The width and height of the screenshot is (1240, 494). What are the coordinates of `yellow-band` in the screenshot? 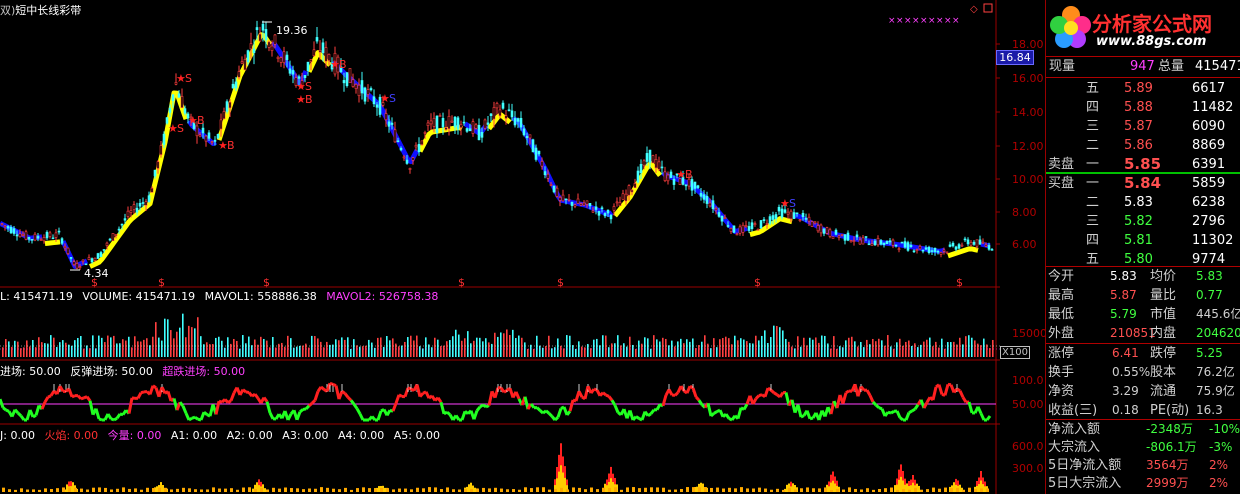 It's located at (52, 243).